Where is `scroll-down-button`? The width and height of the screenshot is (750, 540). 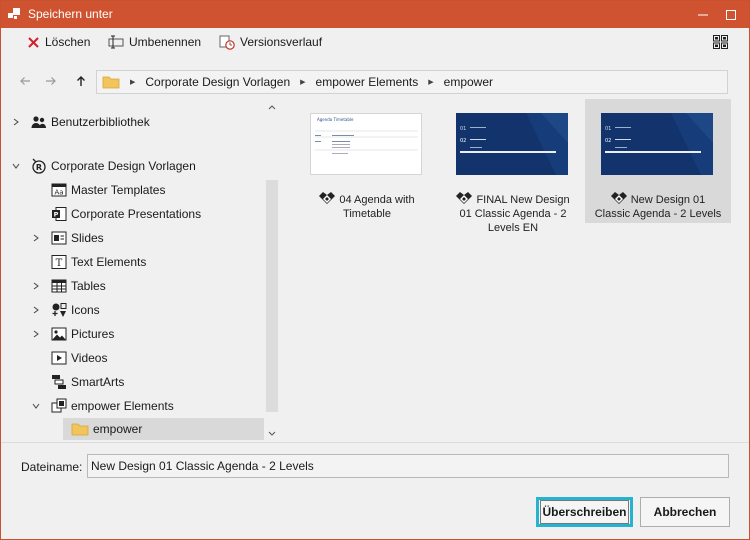 scroll-down-button is located at coordinates (272, 434).